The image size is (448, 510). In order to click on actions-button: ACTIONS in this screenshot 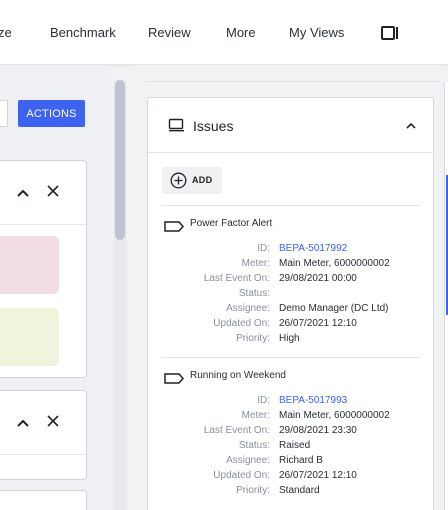, I will do `click(51, 113)`.